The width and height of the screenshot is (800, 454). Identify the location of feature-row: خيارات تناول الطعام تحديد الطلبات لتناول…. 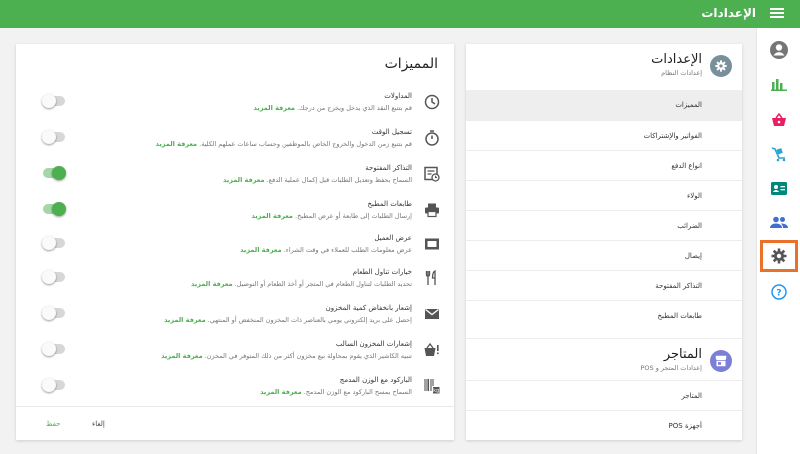
(235, 286).